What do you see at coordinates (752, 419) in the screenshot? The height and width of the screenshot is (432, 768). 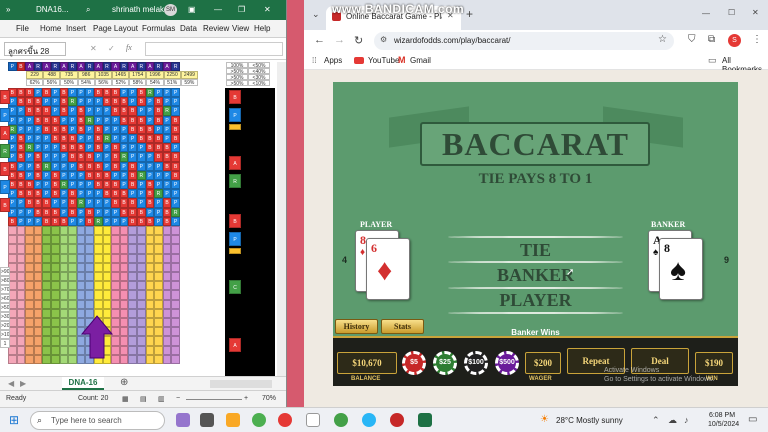 I see `notification-icon: ▭` at bounding box center [752, 419].